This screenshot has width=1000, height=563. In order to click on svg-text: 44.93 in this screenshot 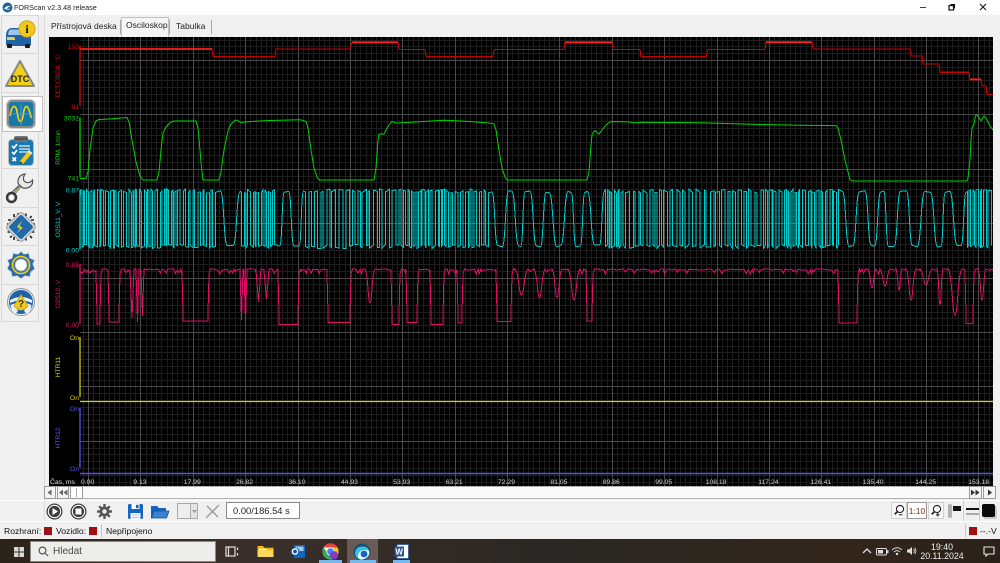, I will do `click(349, 482)`.